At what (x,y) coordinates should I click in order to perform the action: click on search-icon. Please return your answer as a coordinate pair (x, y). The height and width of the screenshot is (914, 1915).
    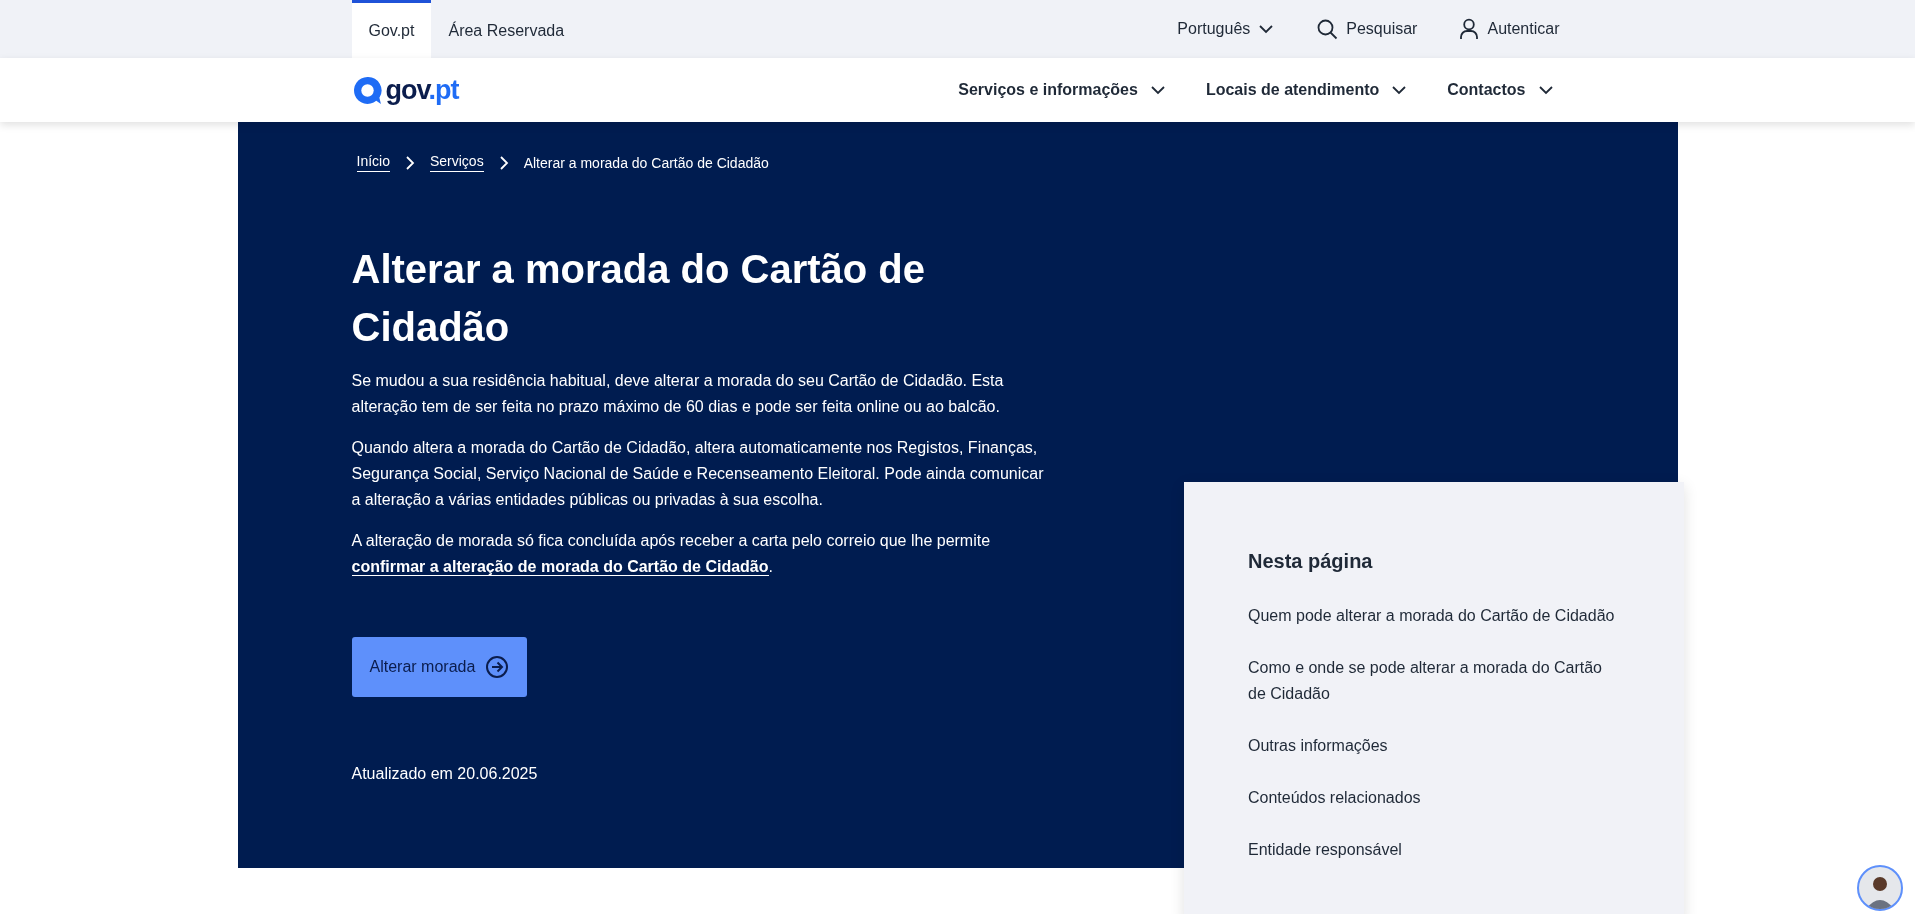
    Looking at the image, I should click on (1327, 29).